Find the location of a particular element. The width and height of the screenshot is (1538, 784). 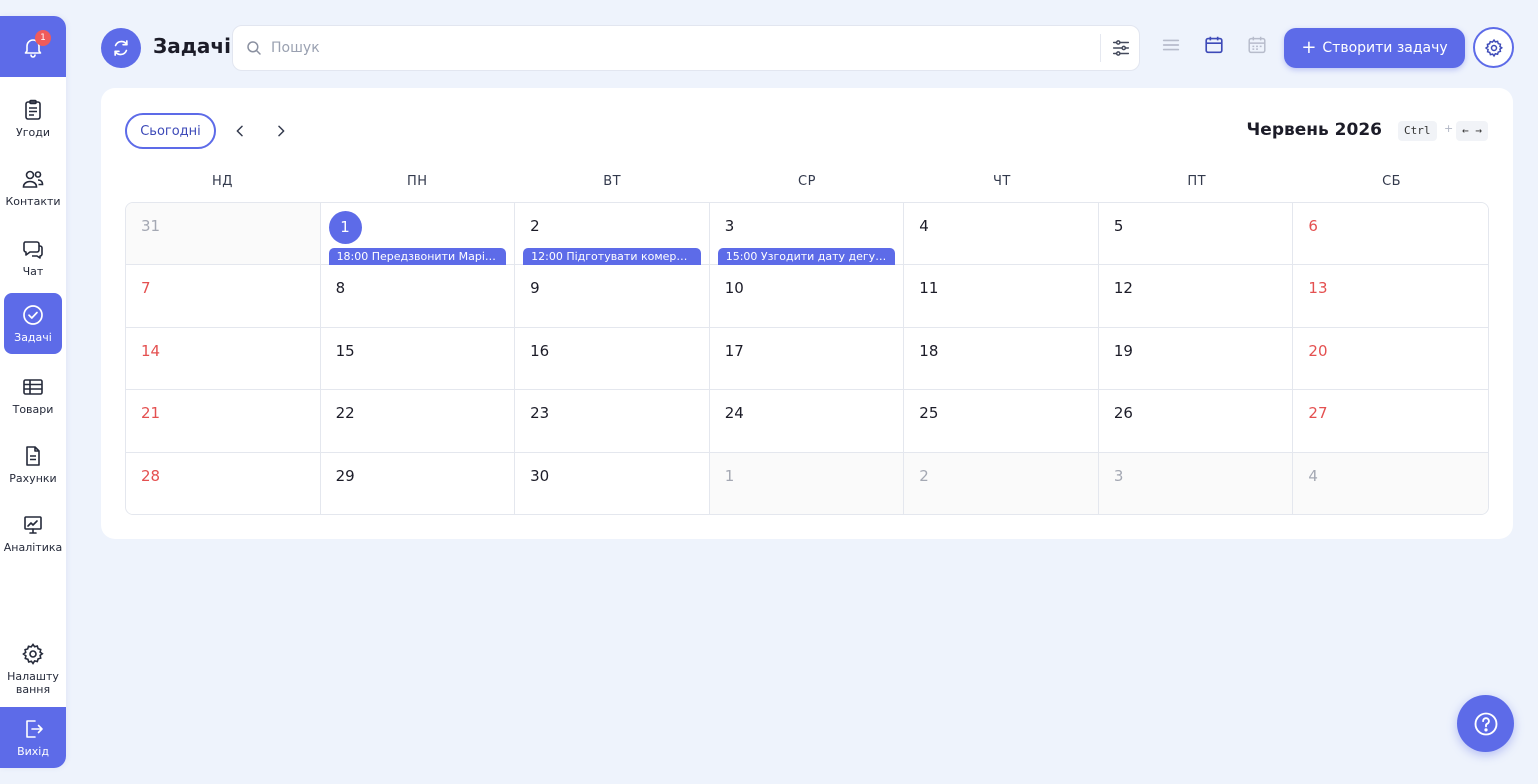

day-number: 26 is located at coordinates (1123, 413).